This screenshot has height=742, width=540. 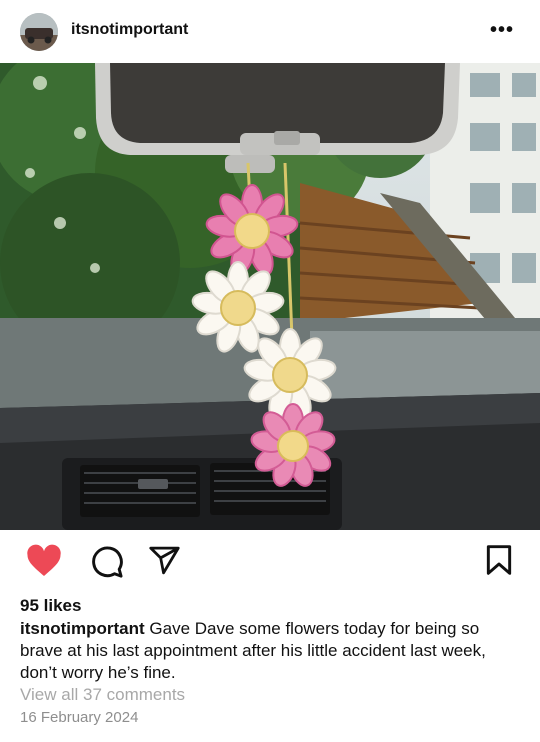 What do you see at coordinates (129, 30) in the screenshot?
I see `post-username: itsnotimportant` at bounding box center [129, 30].